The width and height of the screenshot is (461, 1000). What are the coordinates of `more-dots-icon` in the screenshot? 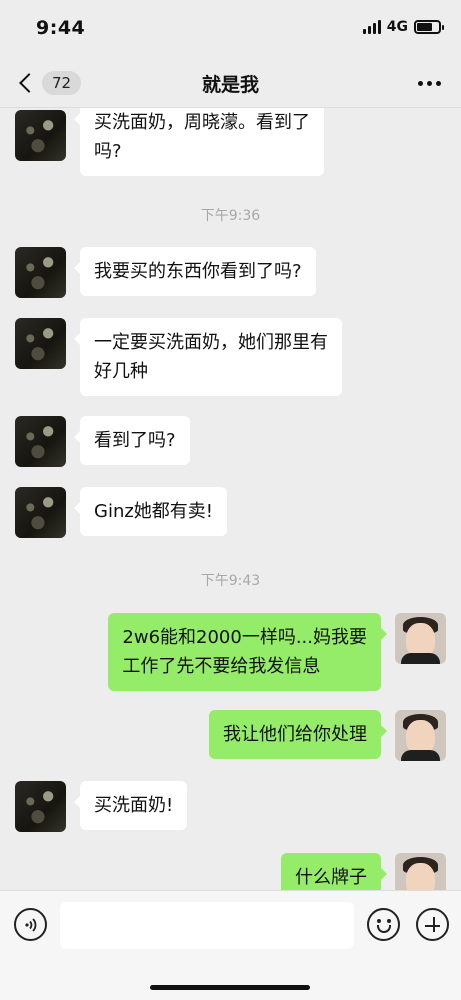 It's located at (429, 83).